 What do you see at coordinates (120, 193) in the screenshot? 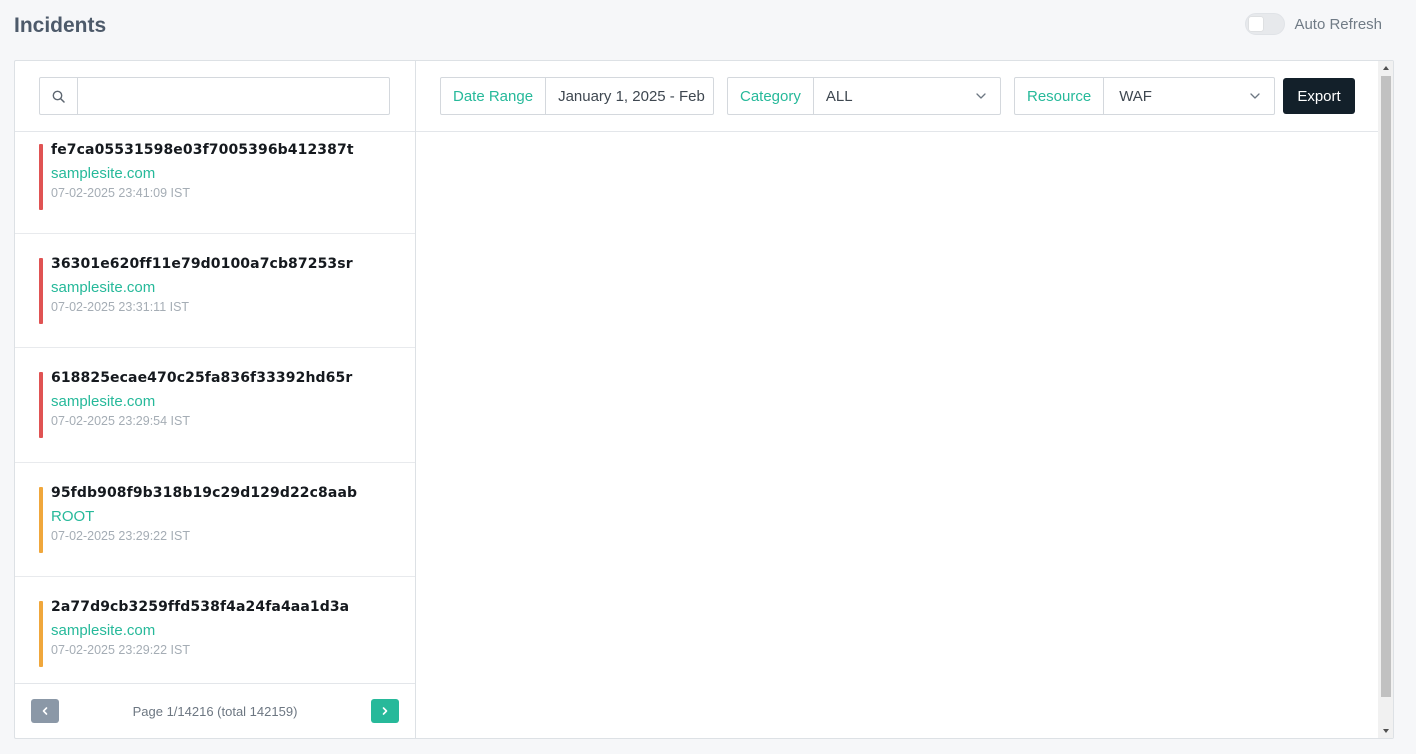
I see `incident-time: 07-02-2025 23:41:09 IST` at bounding box center [120, 193].